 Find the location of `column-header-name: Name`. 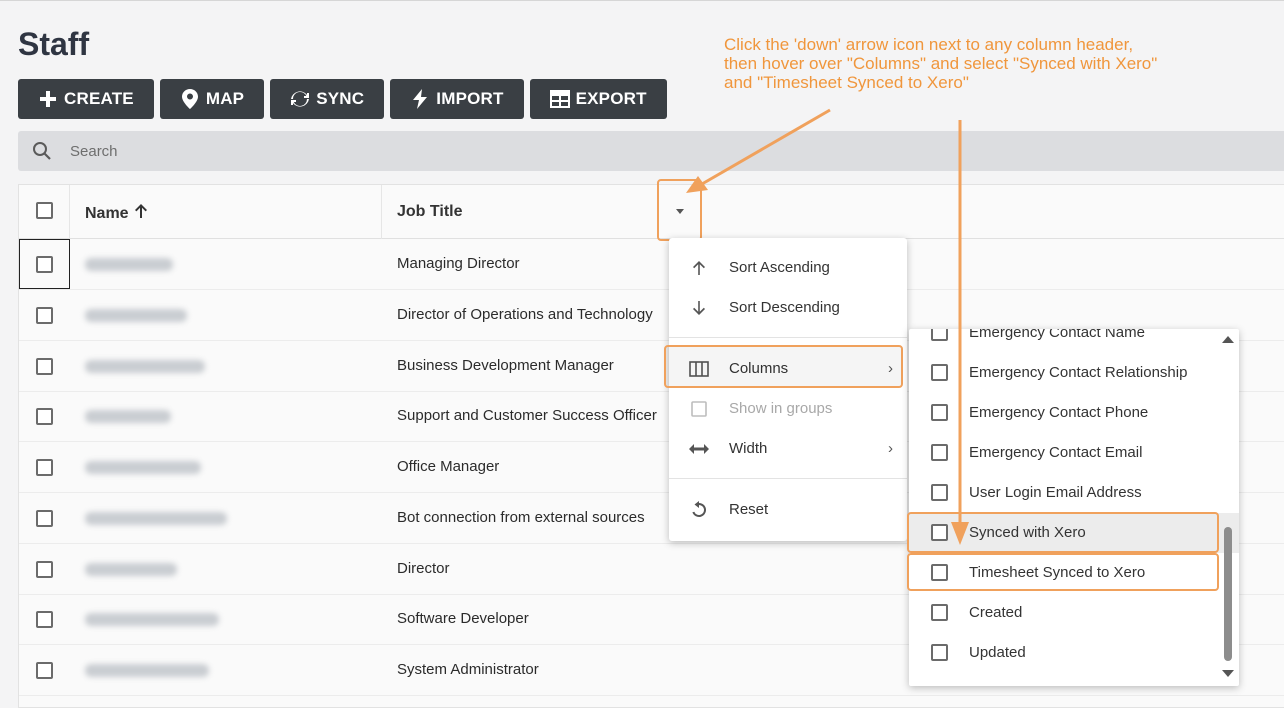

column-header-name: Name is located at coordinates (117, 213).